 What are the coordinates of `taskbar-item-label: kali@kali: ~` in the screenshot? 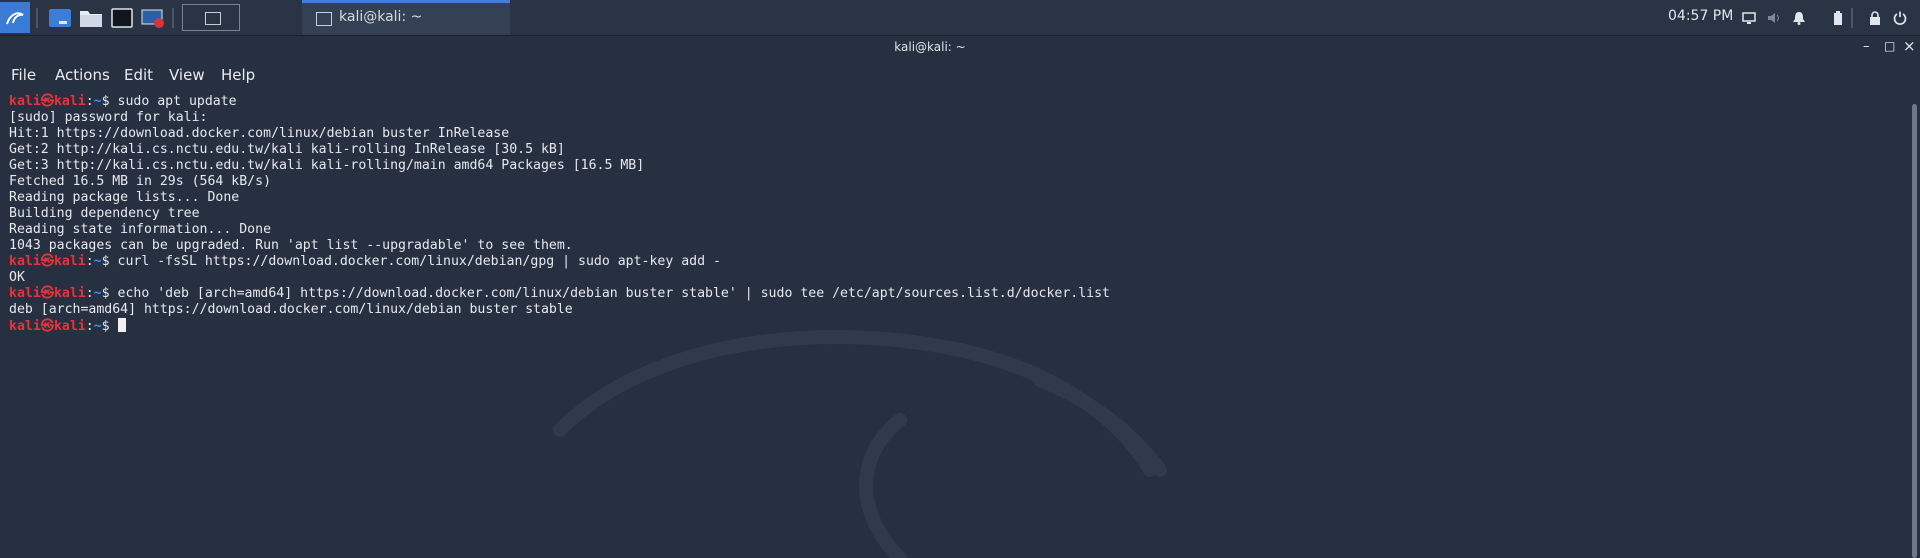 It's located at (381, 17).